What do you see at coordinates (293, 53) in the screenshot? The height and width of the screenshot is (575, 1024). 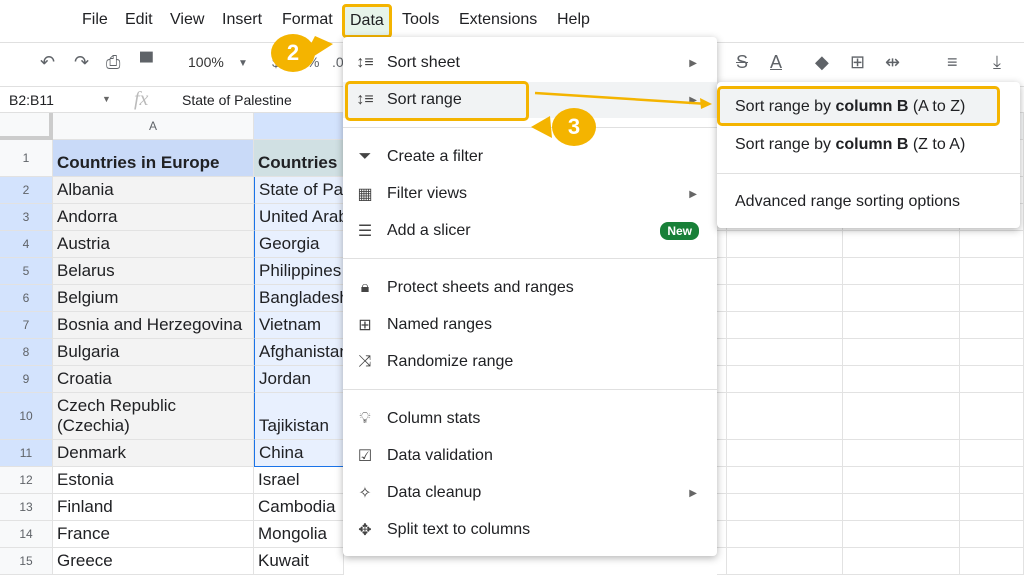 I see `step-callout-2: 2` at bounding box center [293, 53].